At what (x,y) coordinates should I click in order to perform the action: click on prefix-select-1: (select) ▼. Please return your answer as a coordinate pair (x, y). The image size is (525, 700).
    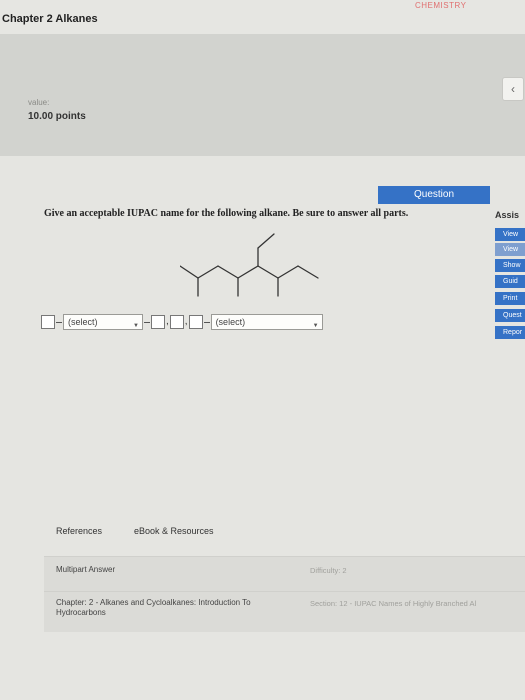
    Looking at the image, I should click on (103, 322).